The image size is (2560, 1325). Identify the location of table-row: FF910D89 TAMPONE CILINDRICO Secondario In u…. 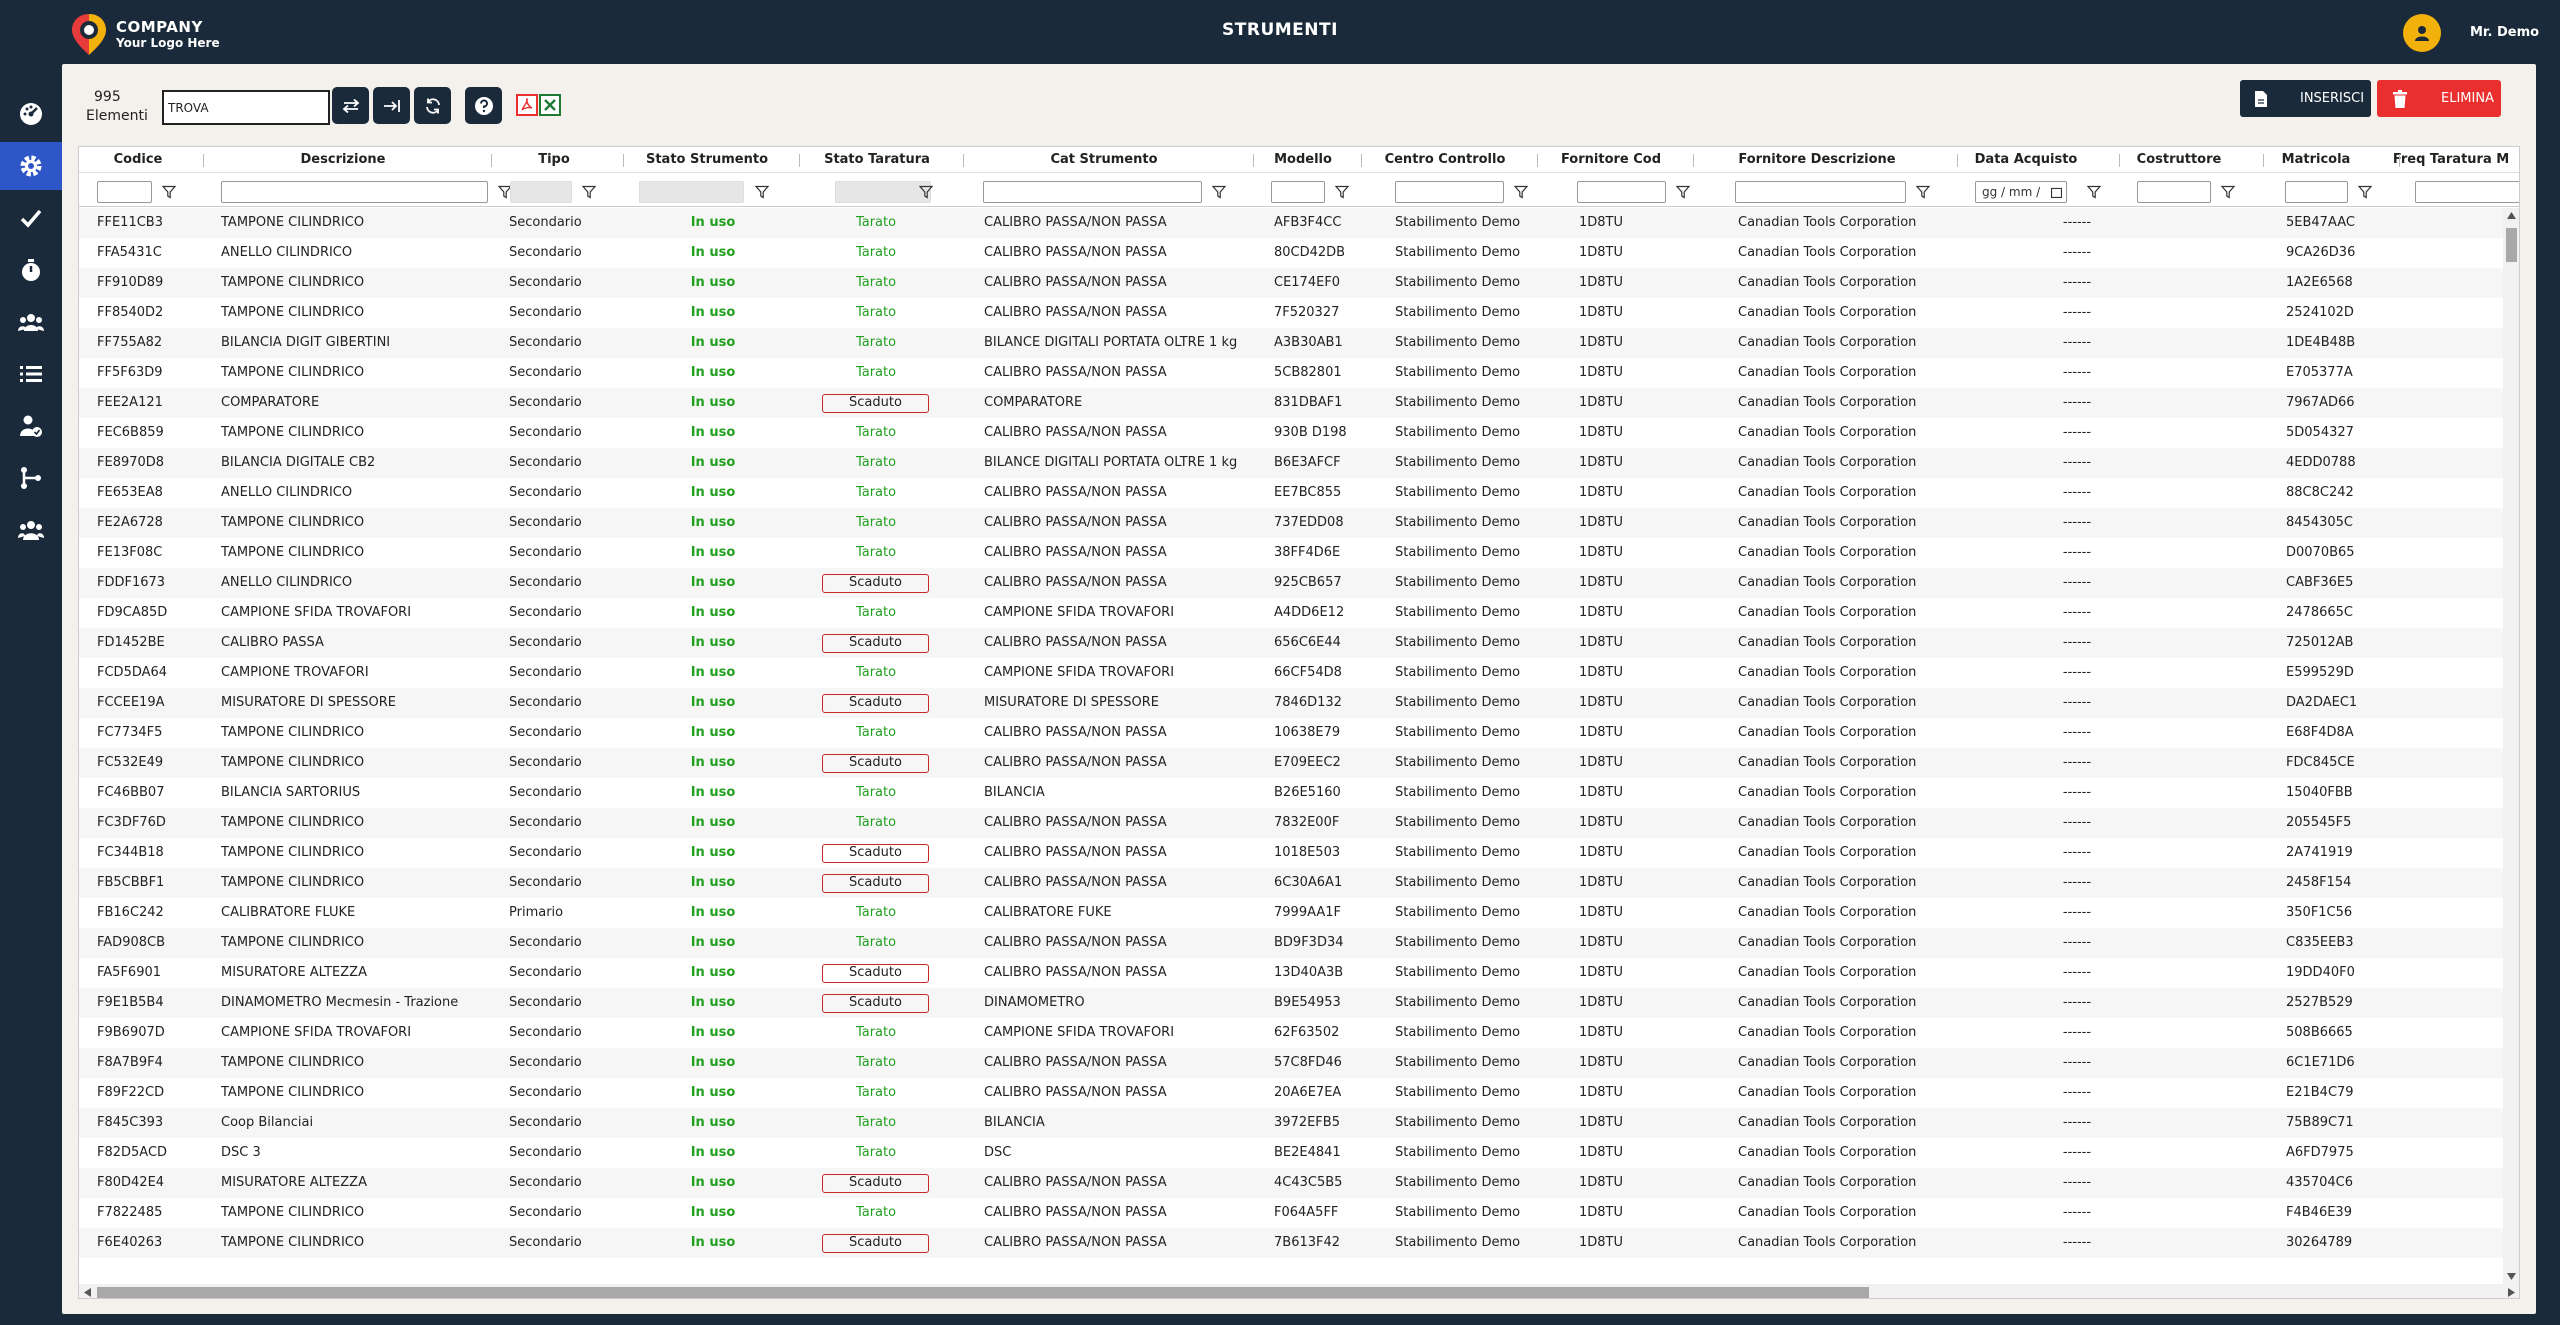
(1291, 283).